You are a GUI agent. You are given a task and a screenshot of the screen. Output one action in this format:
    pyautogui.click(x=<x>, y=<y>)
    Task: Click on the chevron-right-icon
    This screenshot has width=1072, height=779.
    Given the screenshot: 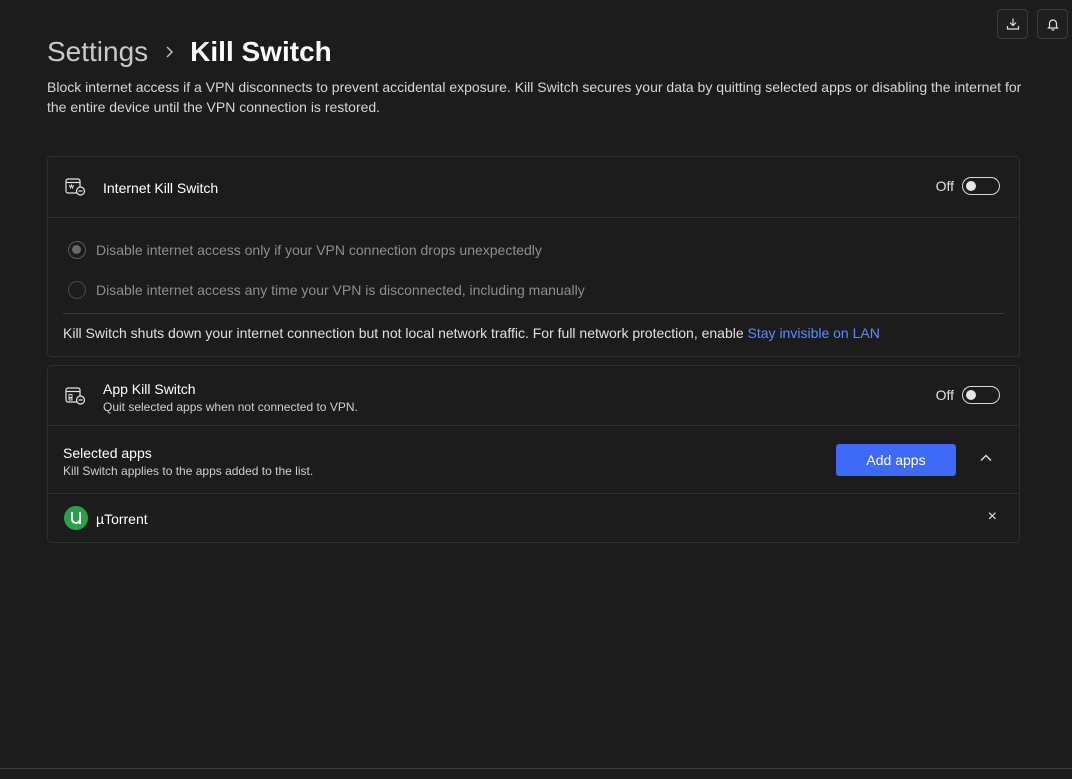 What is the action you would take?
    pyautogui.click(x=169, y=52)
    